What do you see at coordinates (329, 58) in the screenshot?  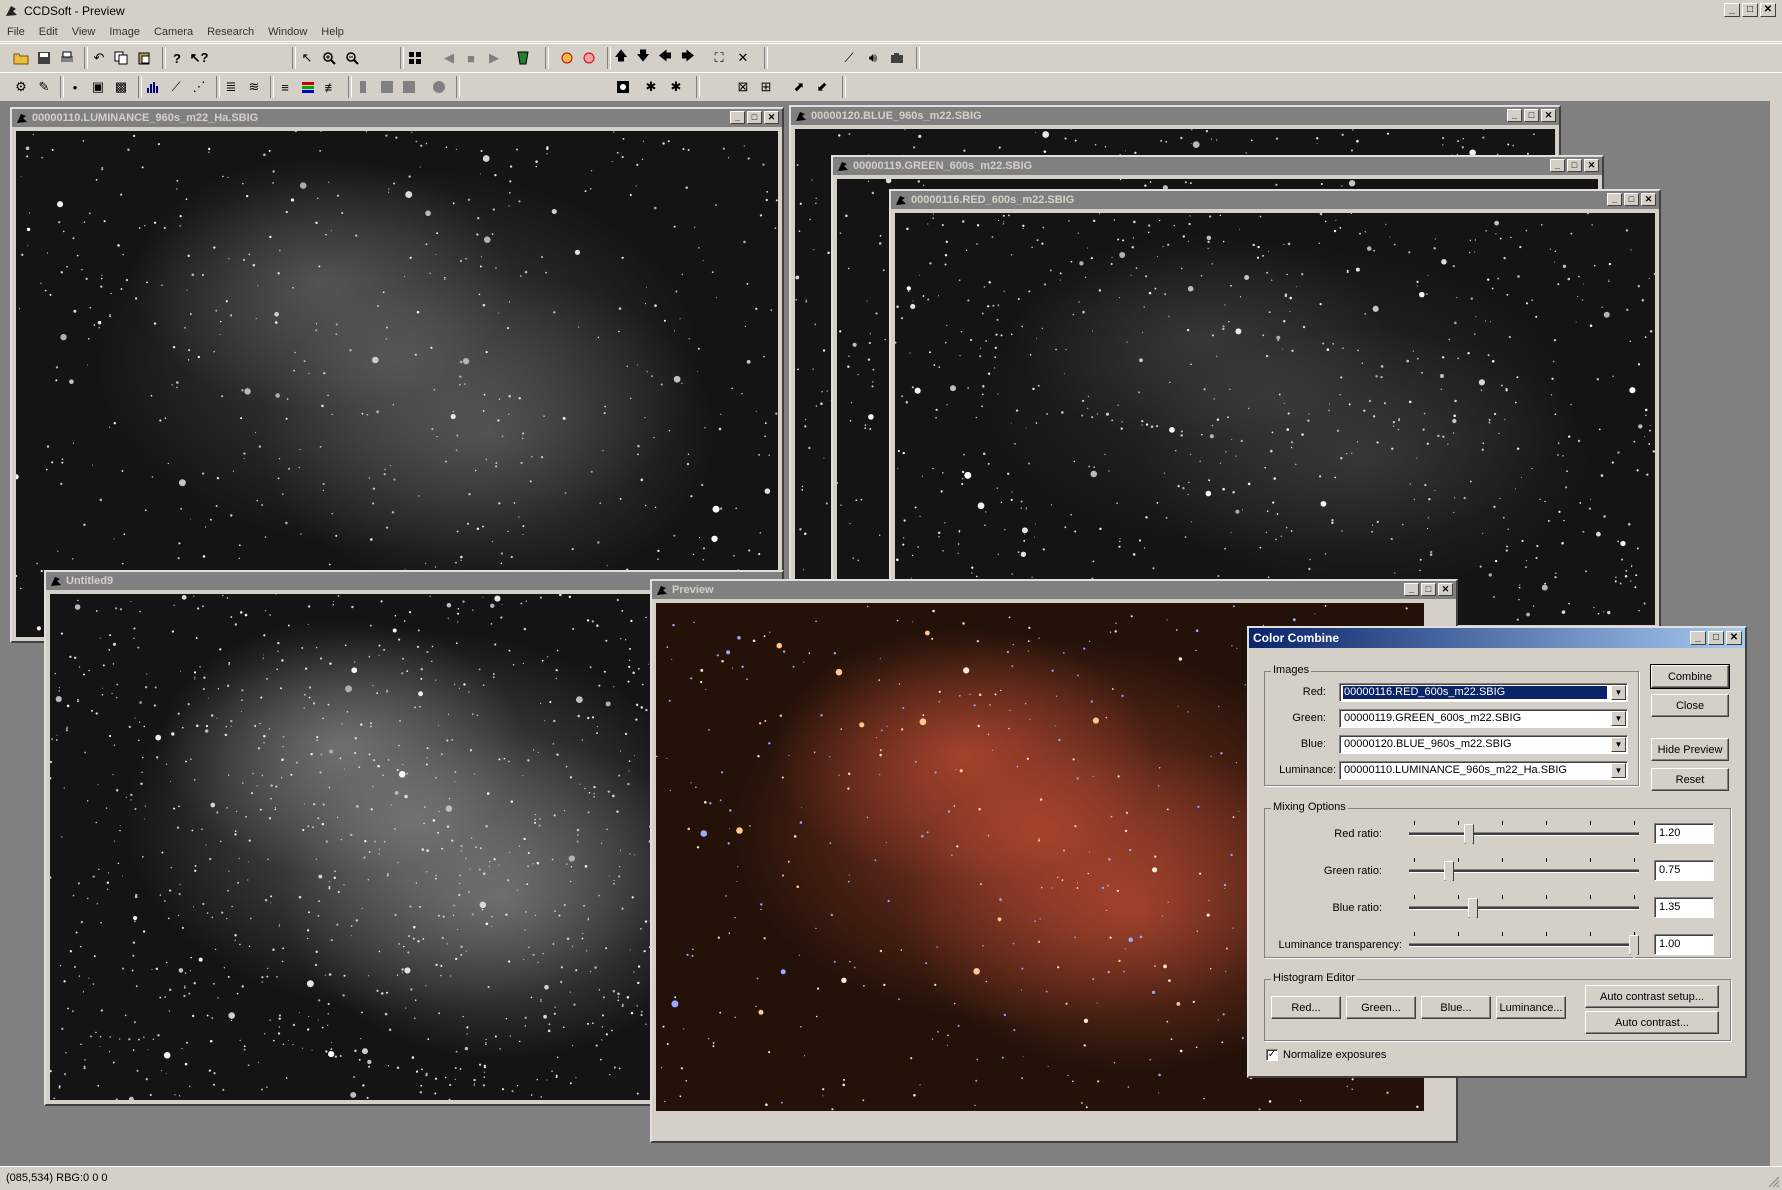 I see `zoom-in-icon` at bounding box center [329, 58].